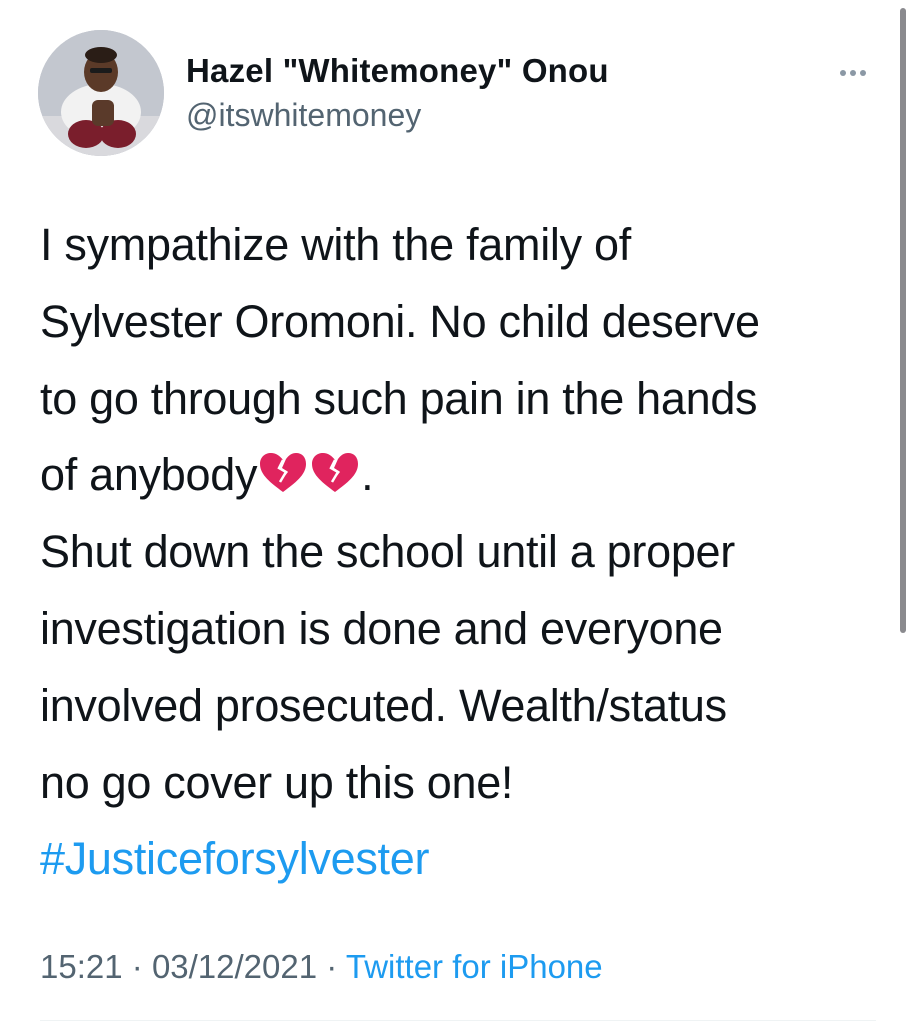  What do you see at coordinates (397, 71) in the screenshot?
I see `author-display-name: Hazel "Whitemoney" Onou` at bounding box center [397, 71].